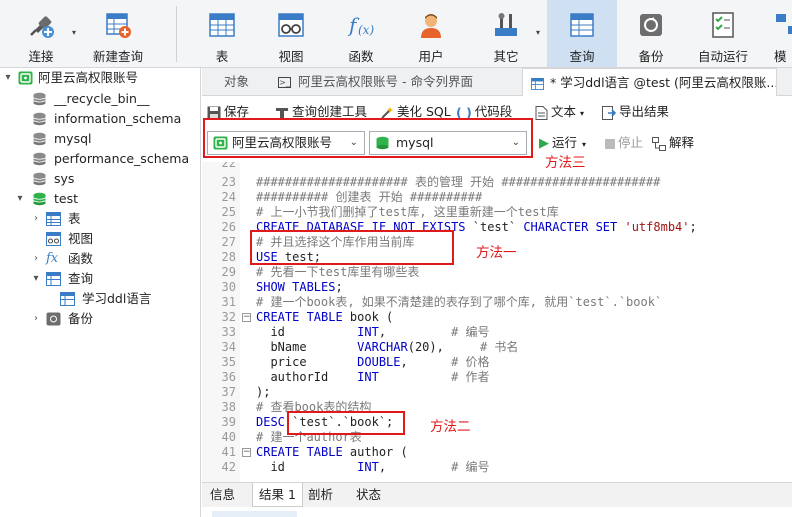 The width and height of the screenshot is (792, 517). I want to click on result-tabbar: 信息 结果 1 剖析 状态, so click(497, 494).